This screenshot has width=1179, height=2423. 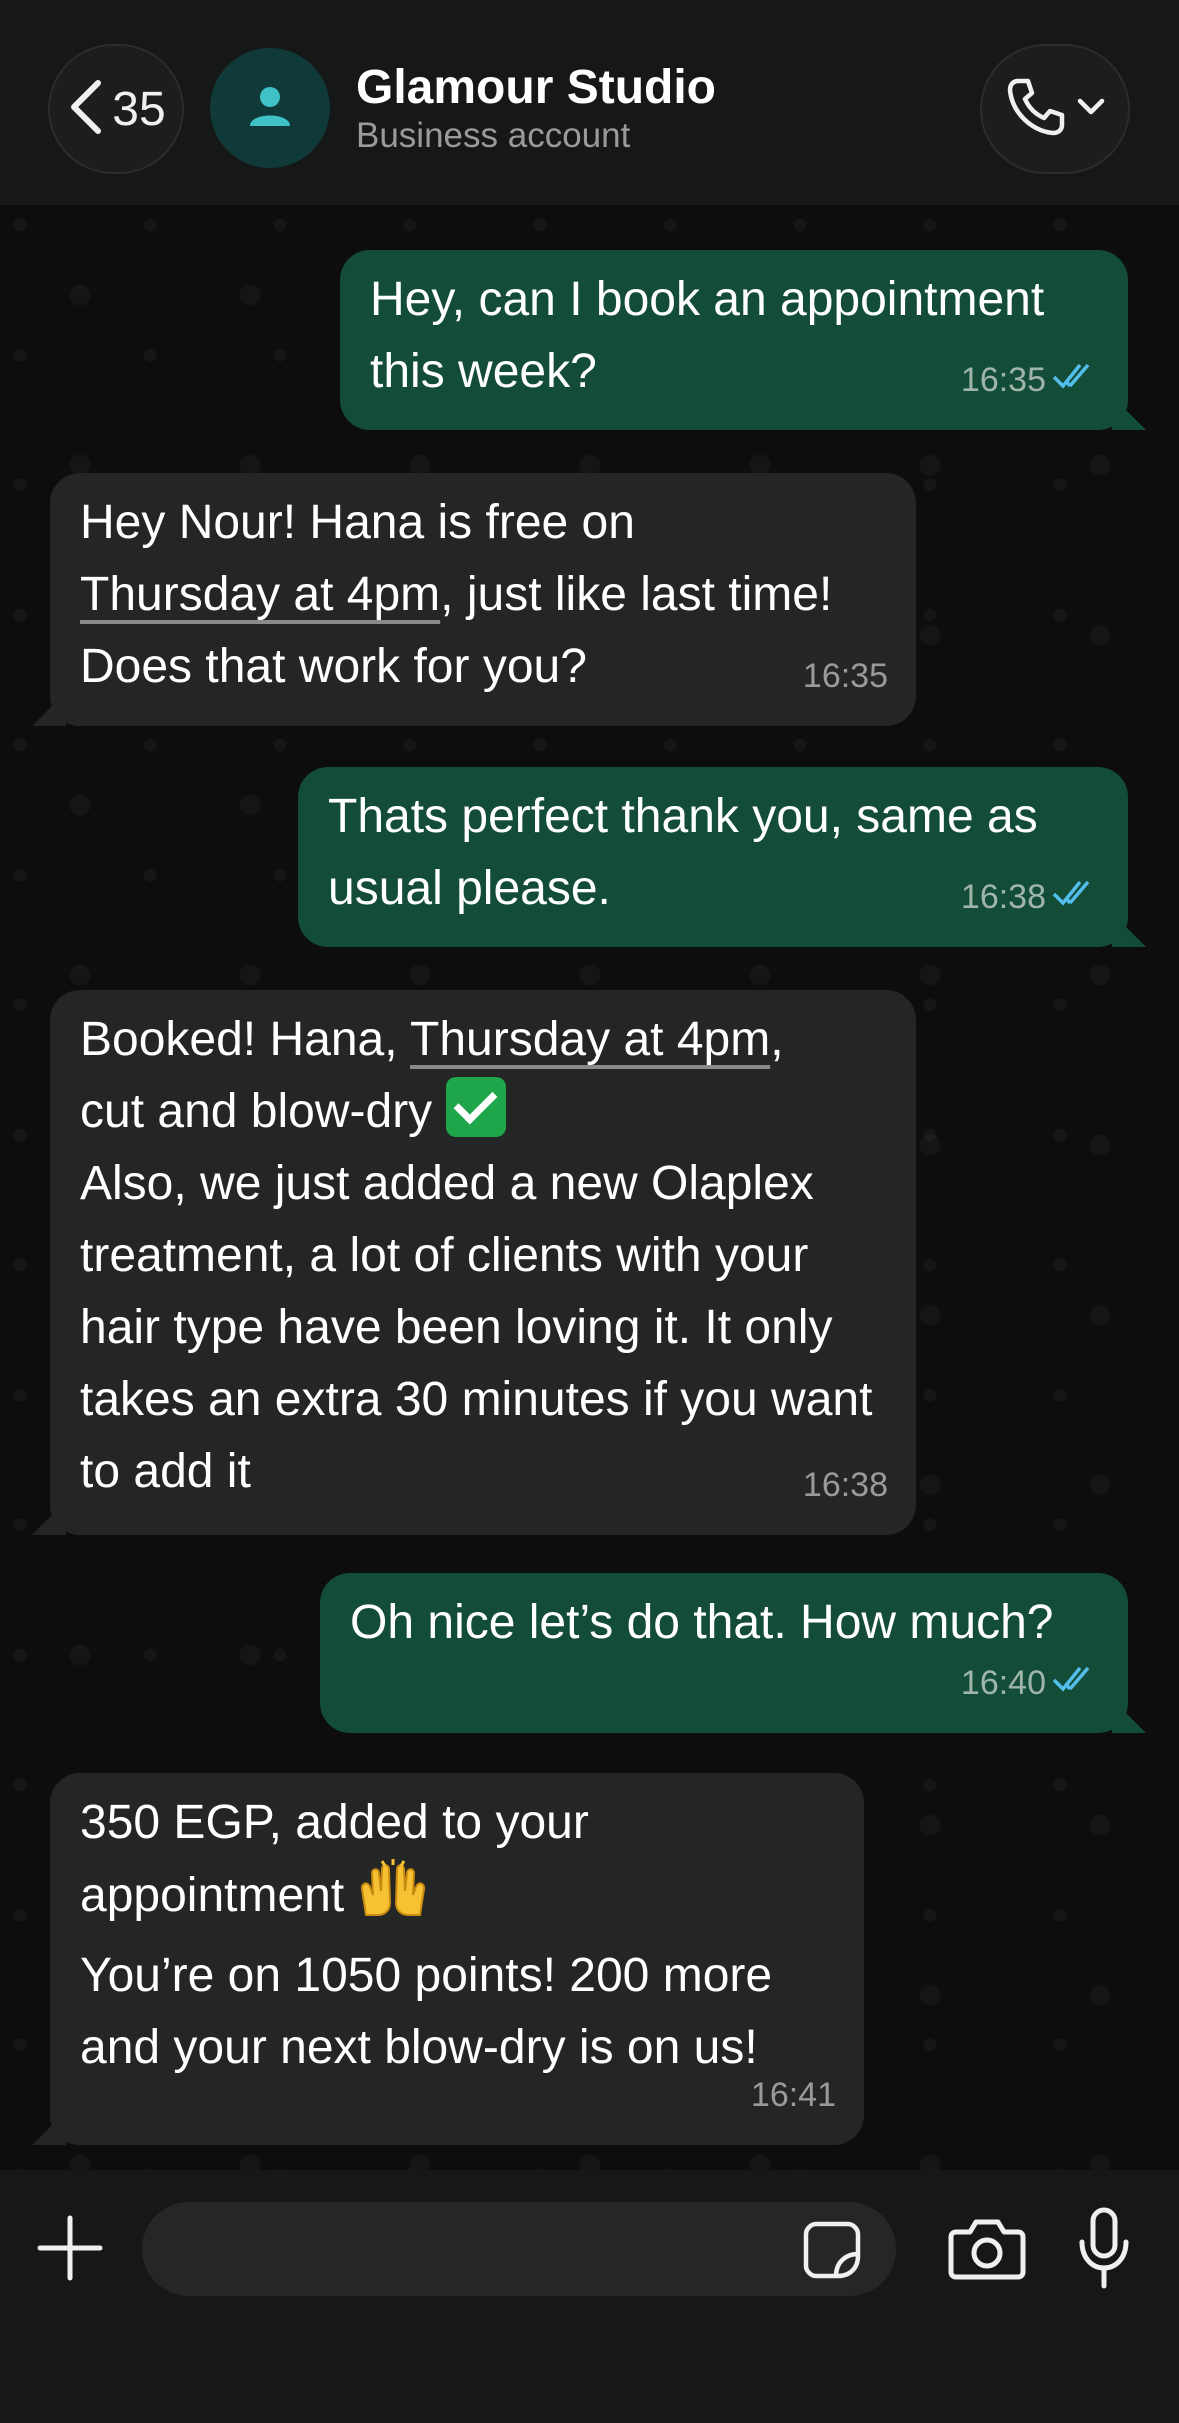 I want to click on message-outgoing: Oh nice let’s do that. How much? 16:40, so click(x=733, y=1653).